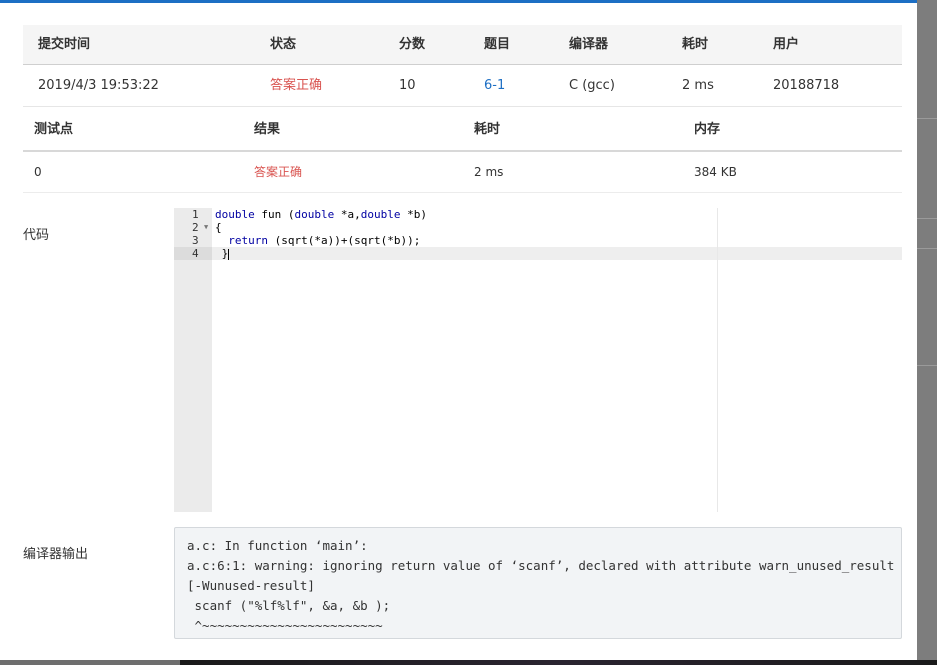 This screenshot has width=937, height=665. What do you see at coordinates (277, 545) in the screenshot?
I see `output-line: a.c: In function ‘main’:` at bounding box center [277, 545].